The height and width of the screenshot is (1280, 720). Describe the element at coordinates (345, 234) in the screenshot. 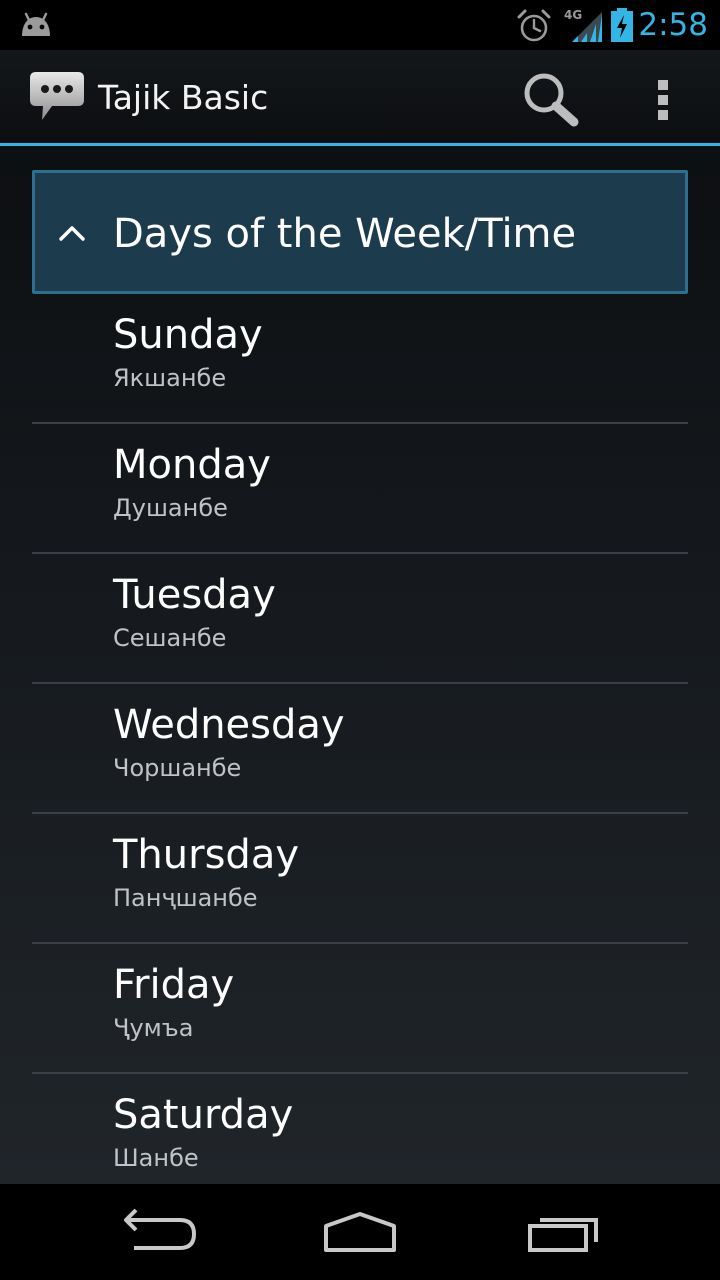

I see `group-title: Days of the Week/Time` at that location.